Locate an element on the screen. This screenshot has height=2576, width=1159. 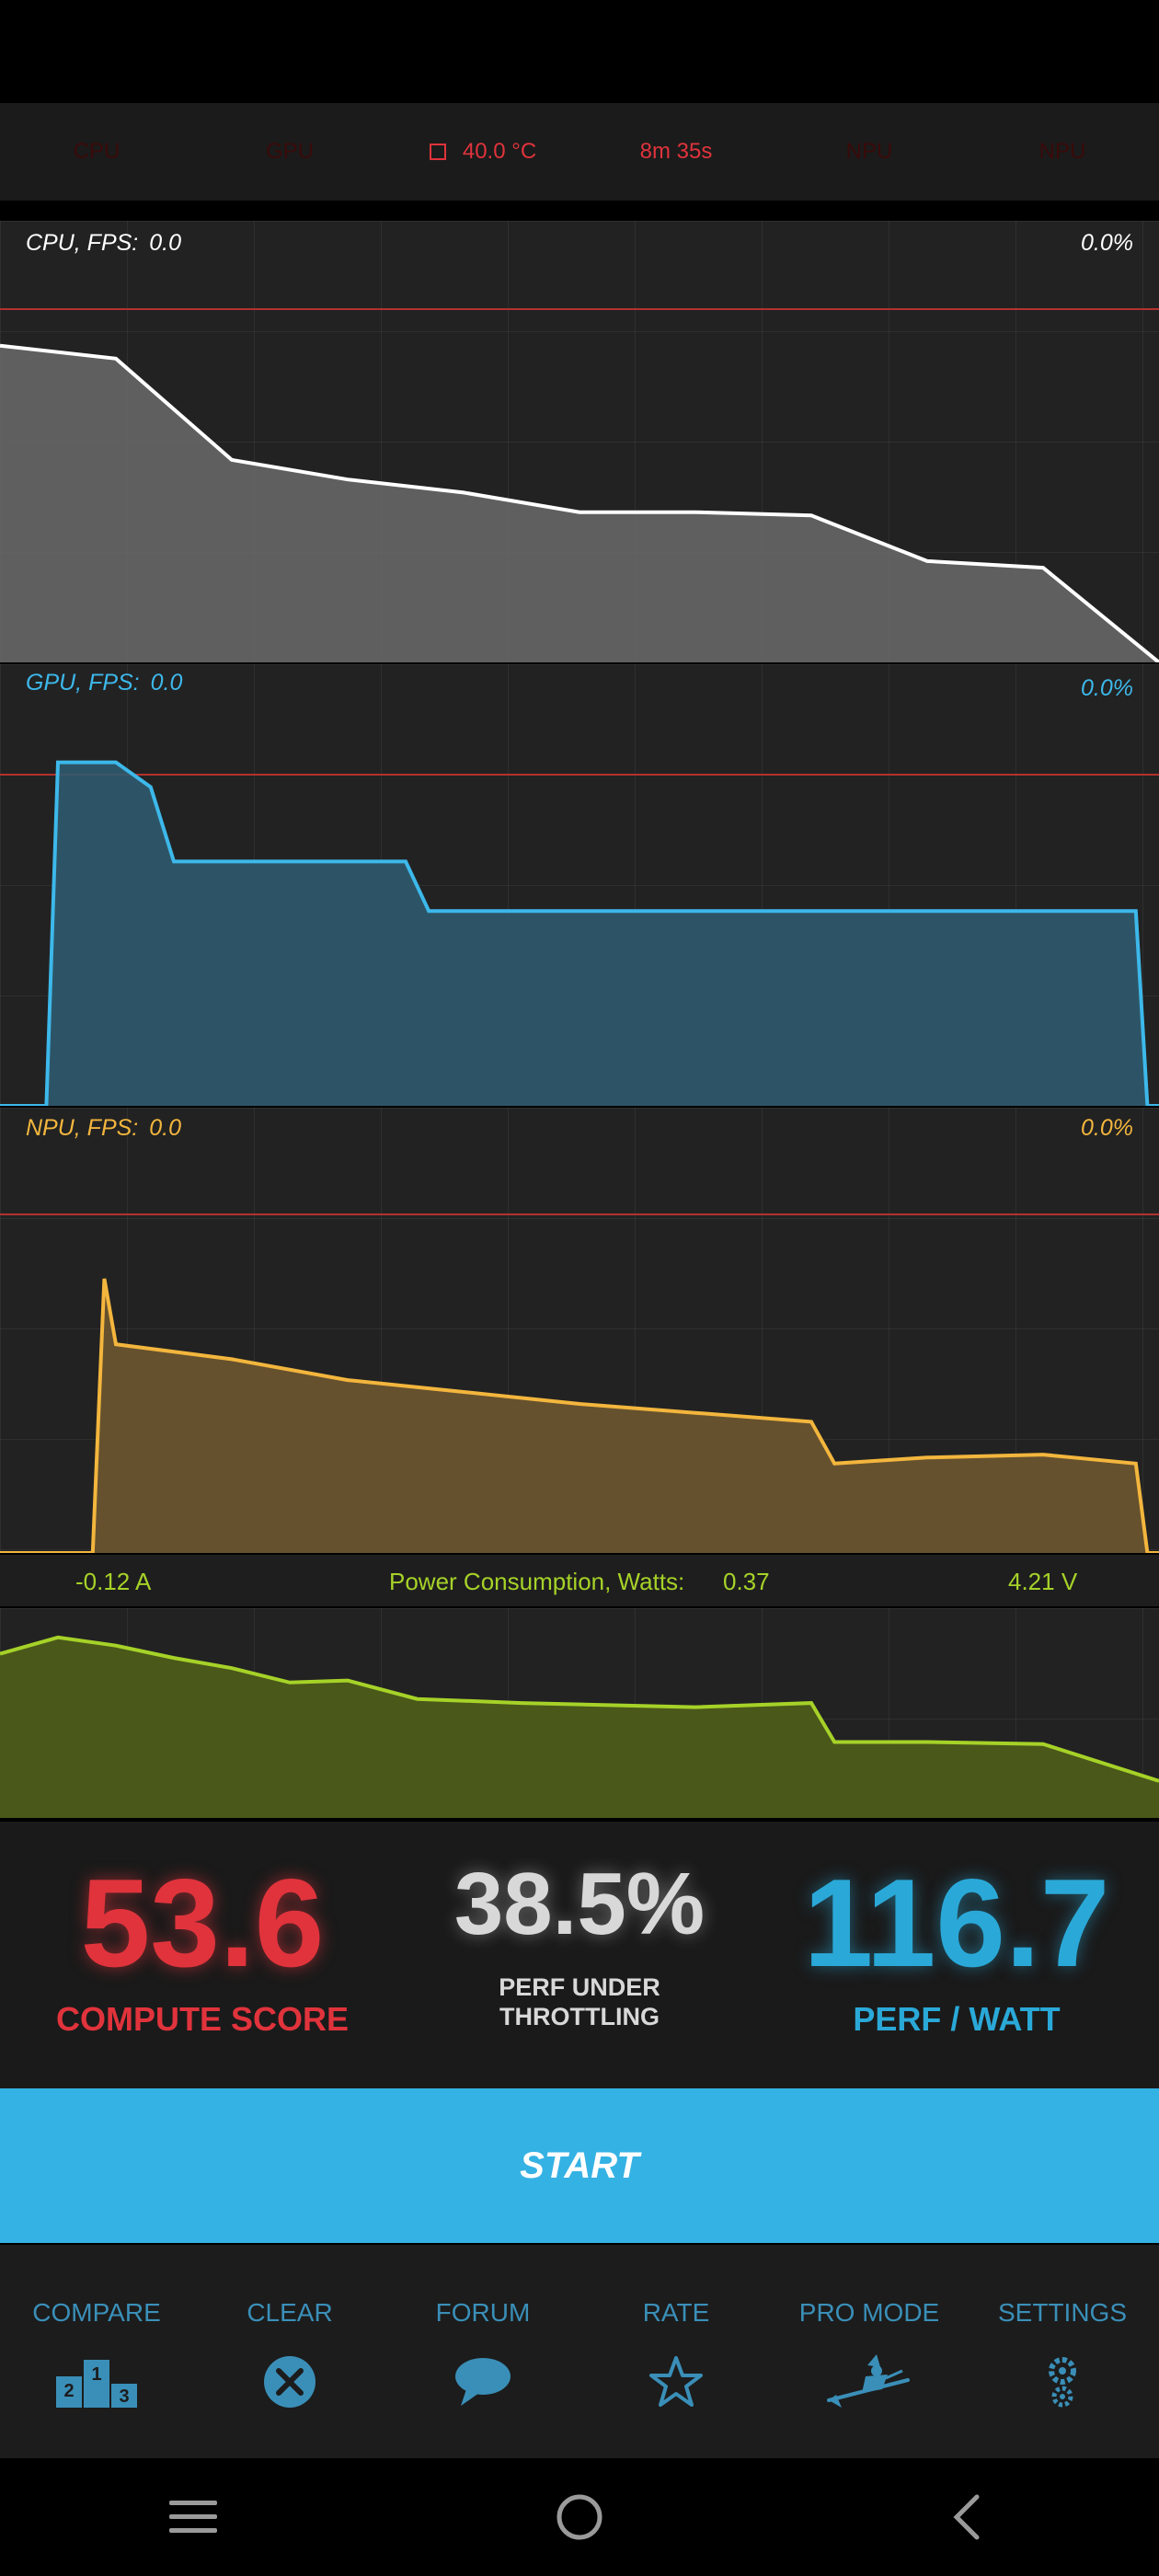
power-chart-panel is located at coordinates (579, 1713).